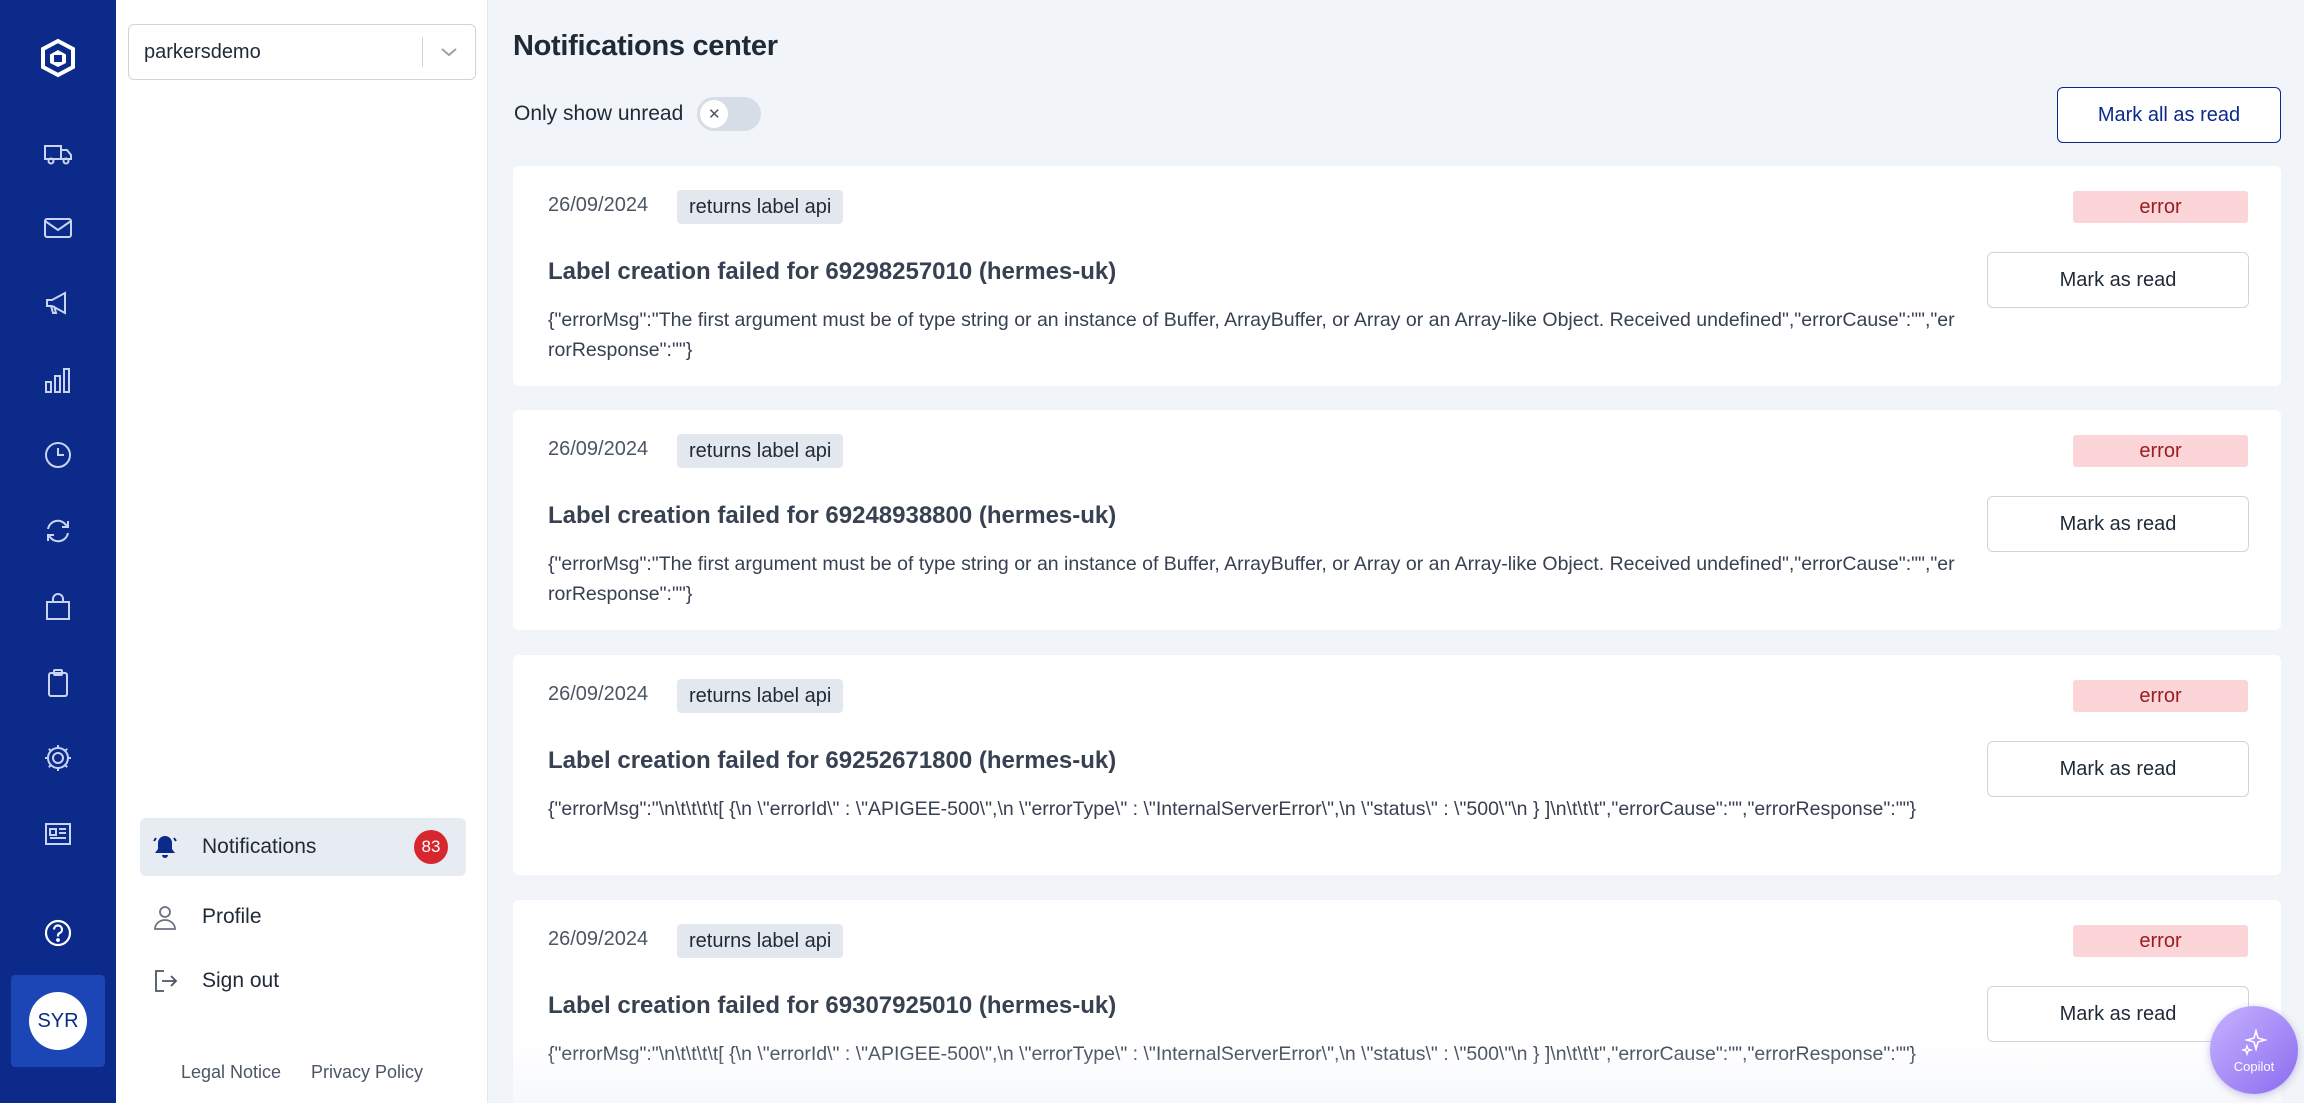  What do you see at coordinates (431, 847) in the screenshot?
I see `notification-count-badge: 83` at bounding box center [431, 847].